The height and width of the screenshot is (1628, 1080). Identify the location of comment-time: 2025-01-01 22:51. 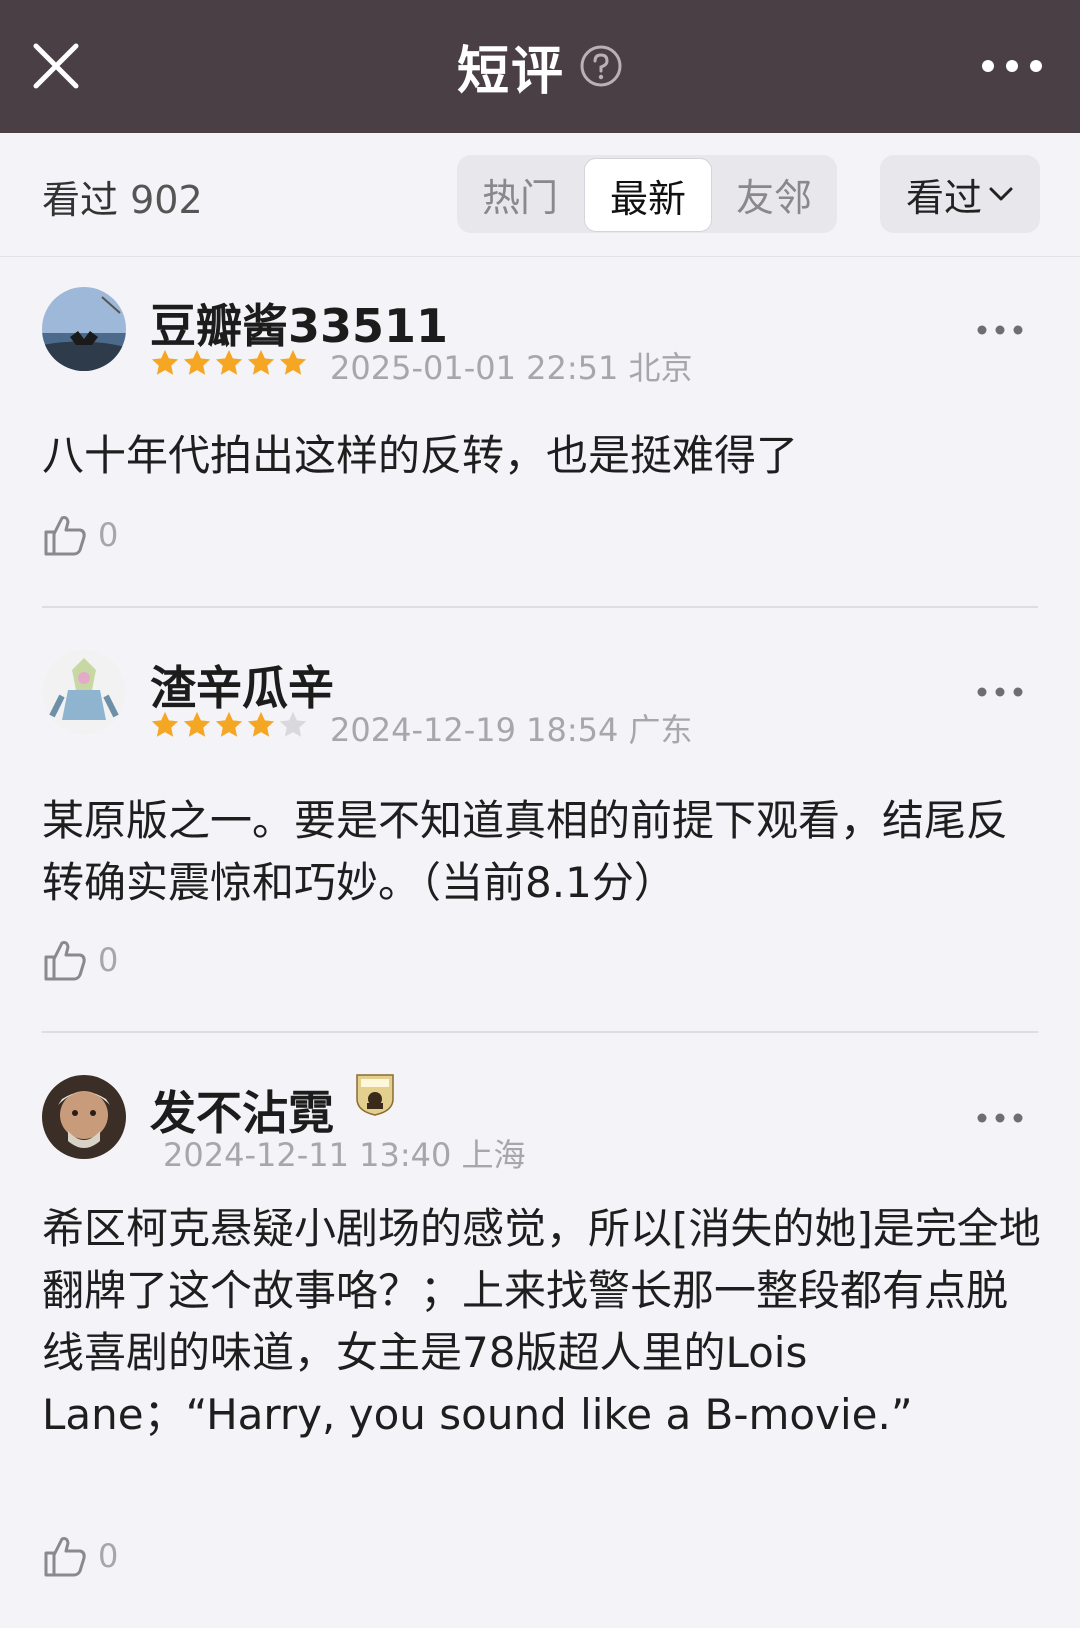
(474, 368).